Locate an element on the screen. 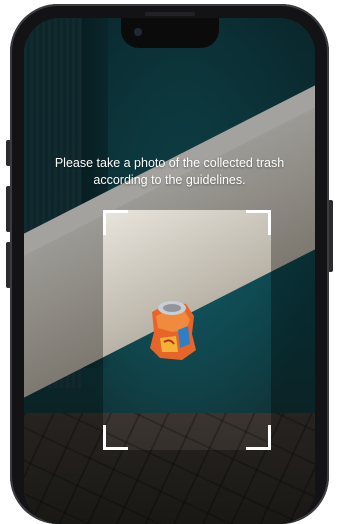 The height and width of the screenshot is (524, 339). dim-overlay-right is located at coordinates (293, 330).